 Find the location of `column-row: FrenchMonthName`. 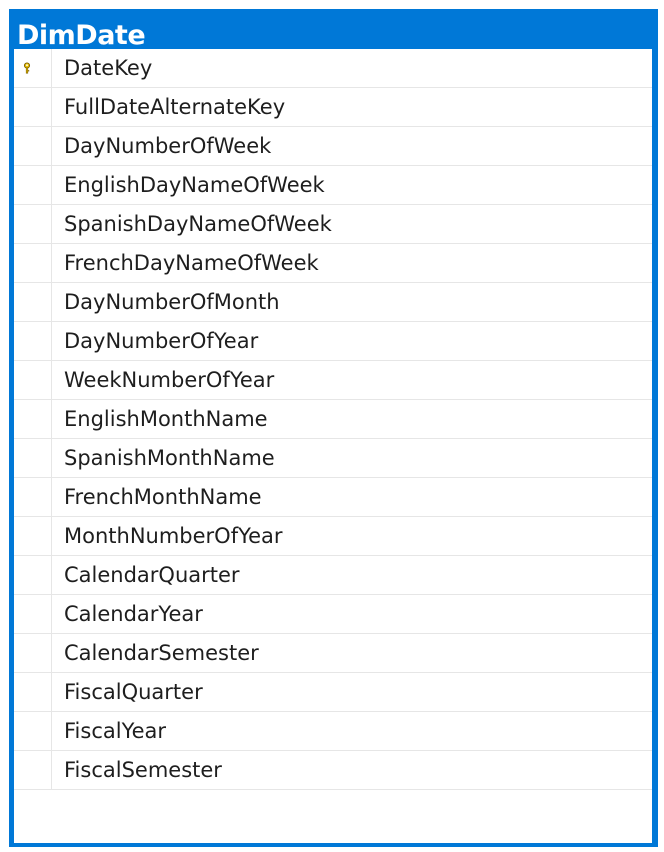

column-row: FrenchMonthName is located at coordinates (333, 497).